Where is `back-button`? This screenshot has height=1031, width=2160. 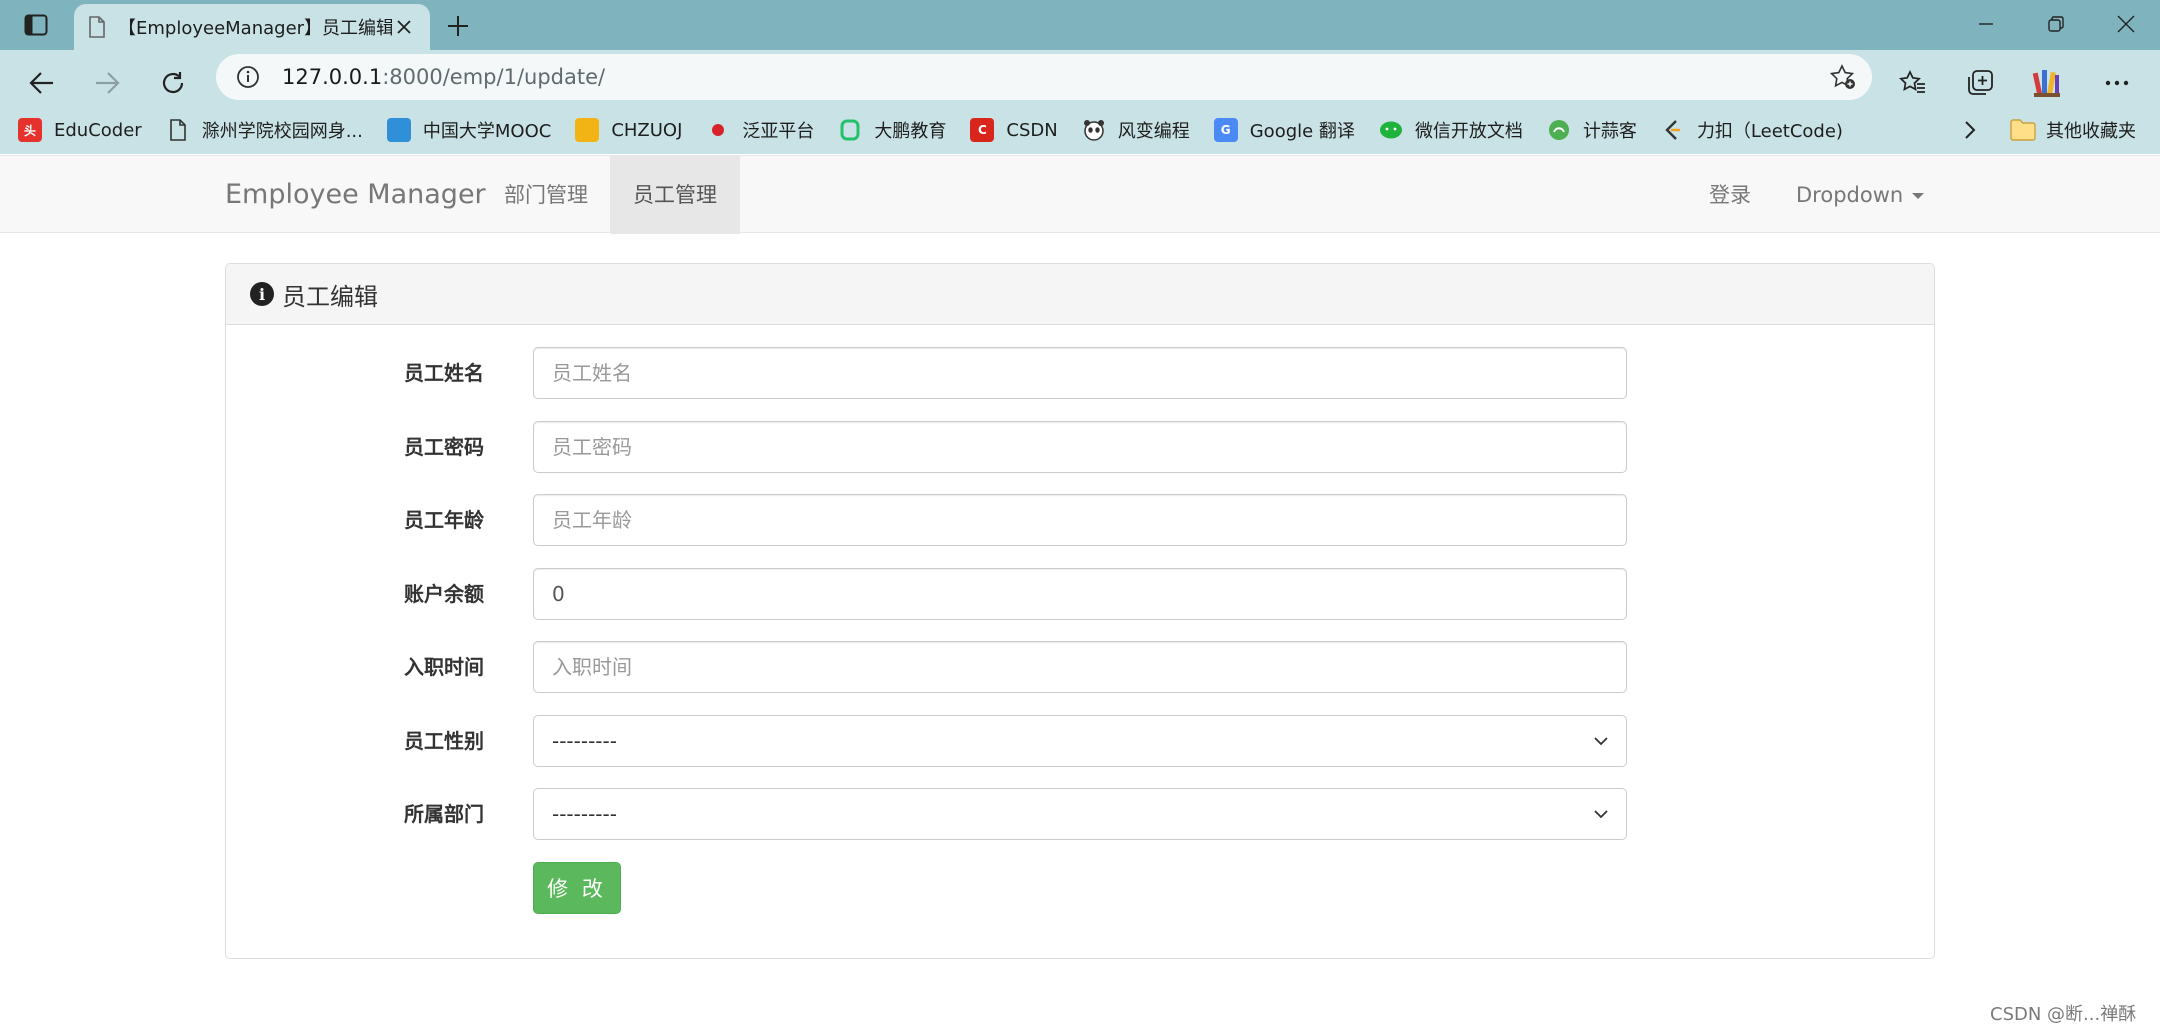
back-button is located at coordinates (42, 83).